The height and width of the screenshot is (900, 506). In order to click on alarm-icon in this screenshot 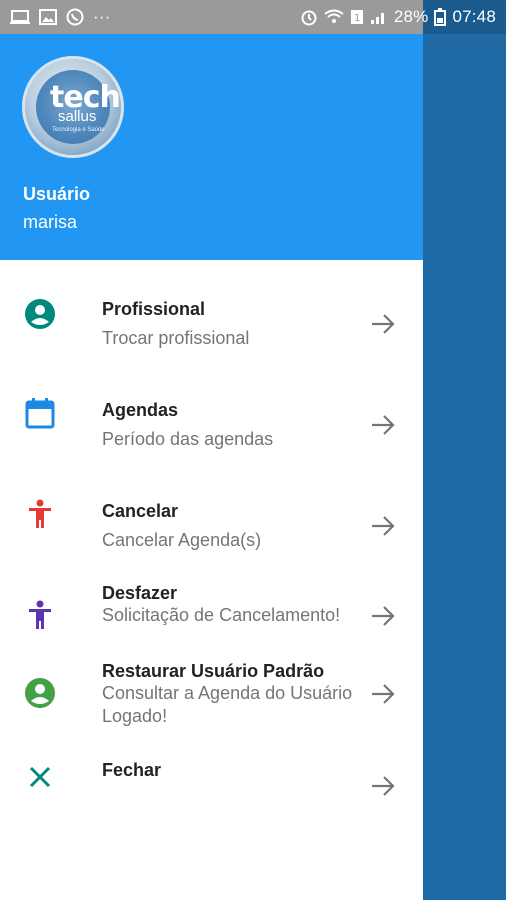, I will do `click(309, 17)`.